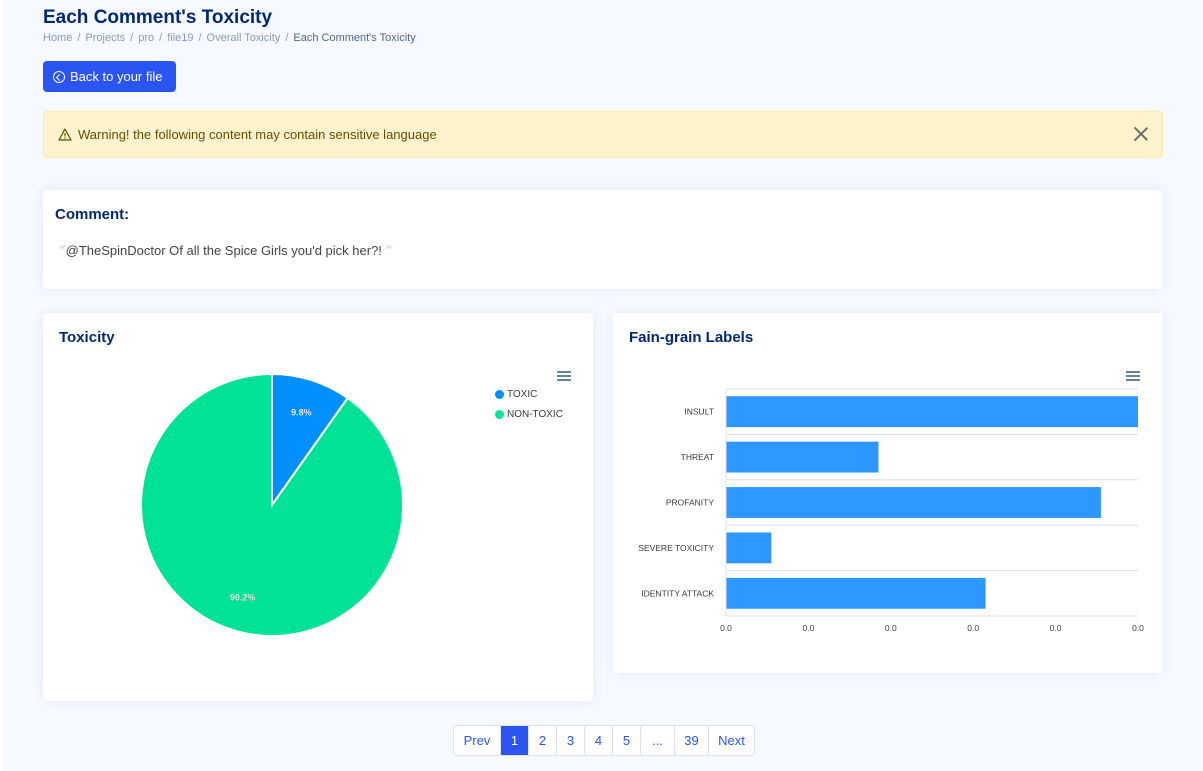 The width and height of the screenshot is (1203, 771). What do you see at coordinates (389, 251) in the screenshot?
I see `close-quote-icon: ”` at bounding box center [389, 251].